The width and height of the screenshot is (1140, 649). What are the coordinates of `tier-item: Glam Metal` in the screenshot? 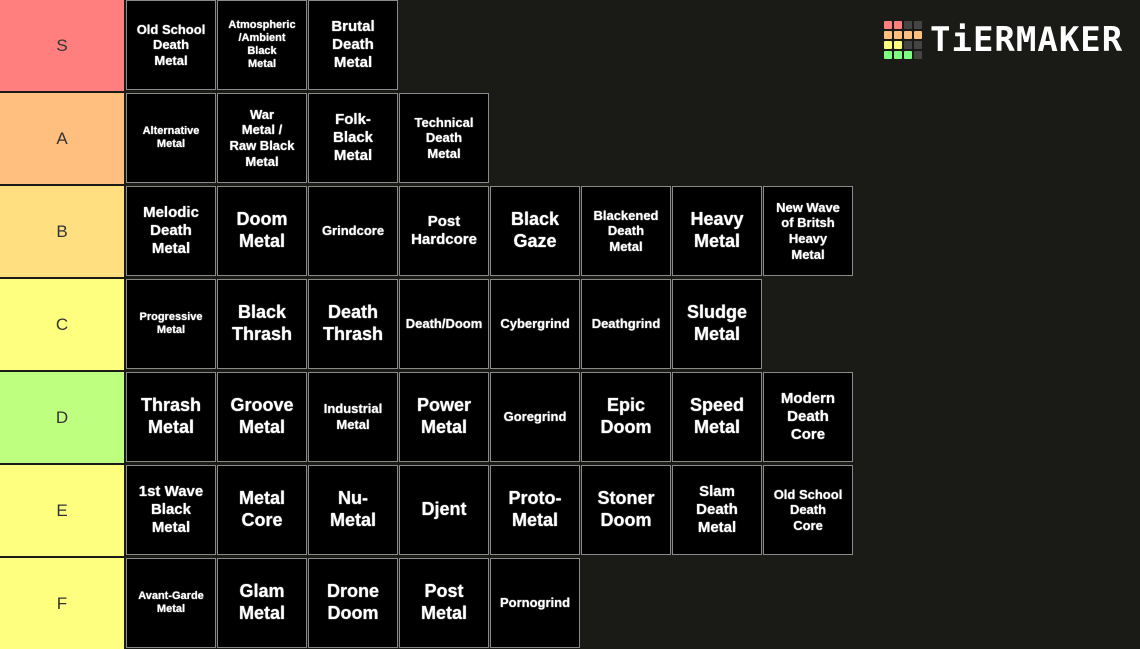 It's located at (262, 603).